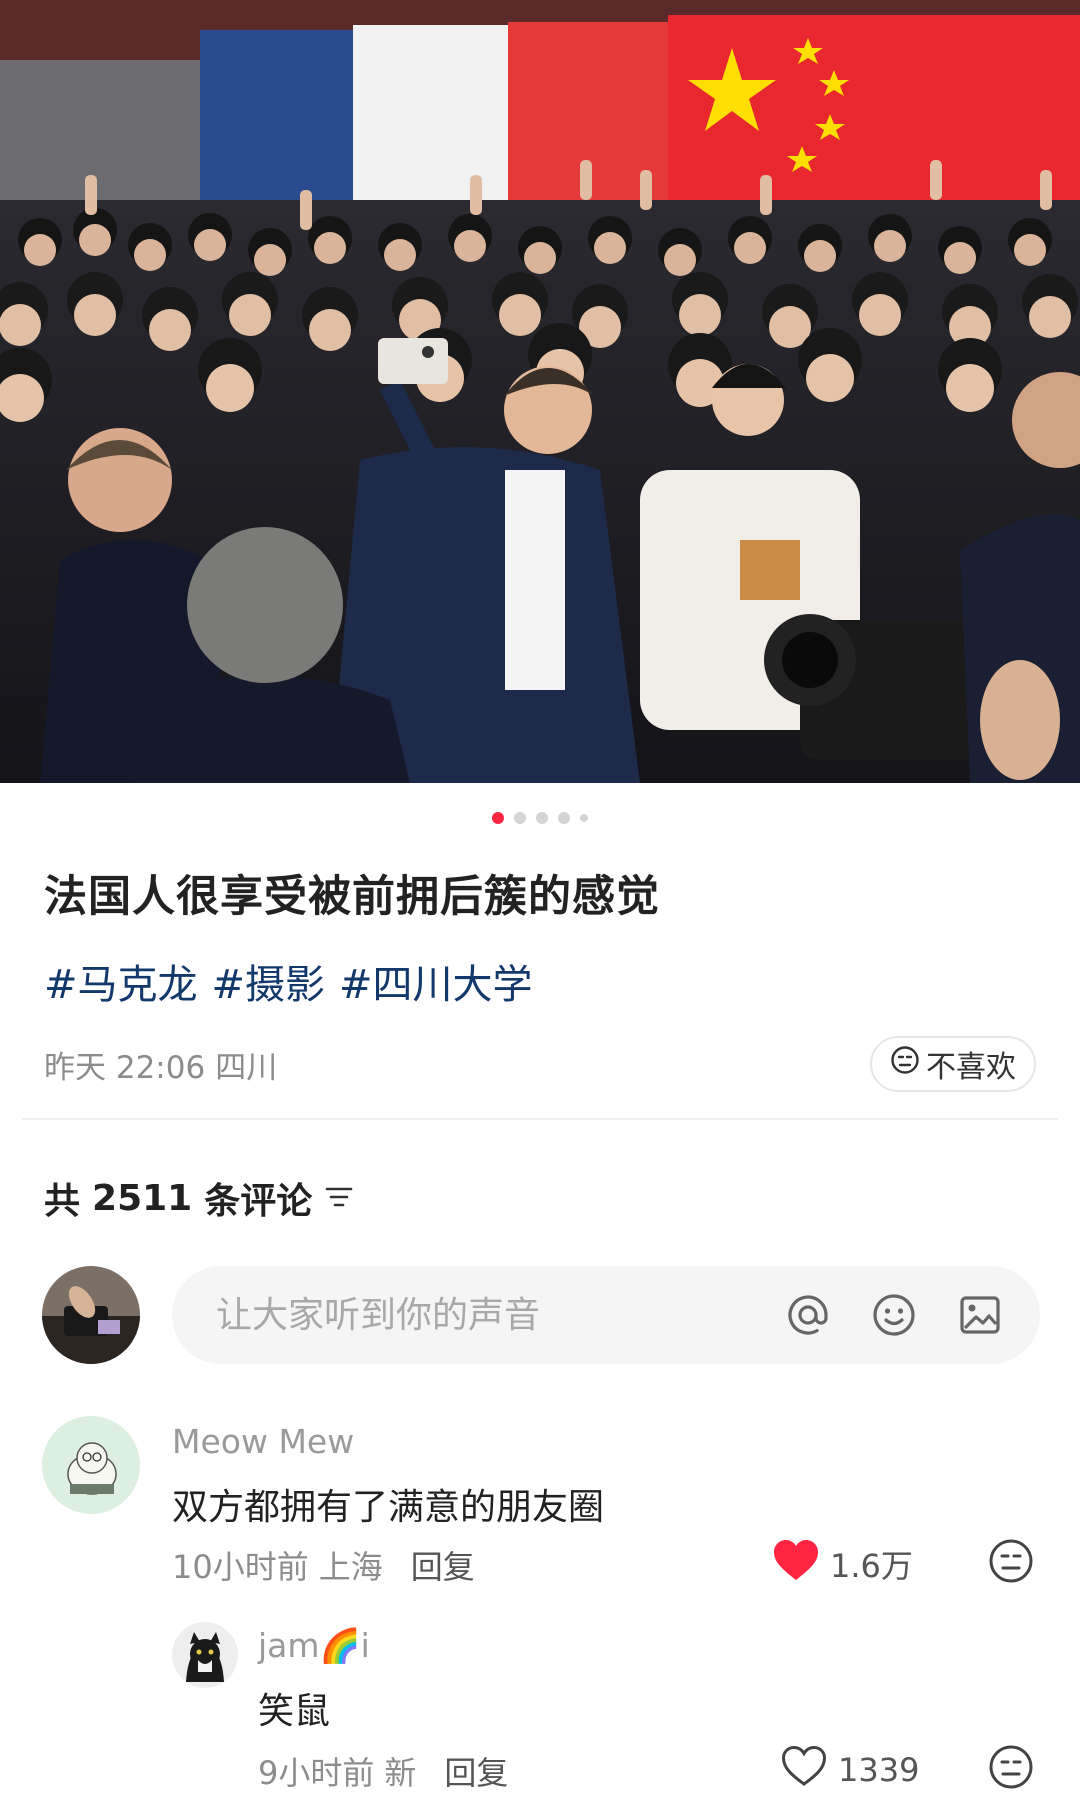  What do you see at coordinates (246, 1068) in the screenshot?
I see `post-location: 四川` at bounding box center [246, 1068].